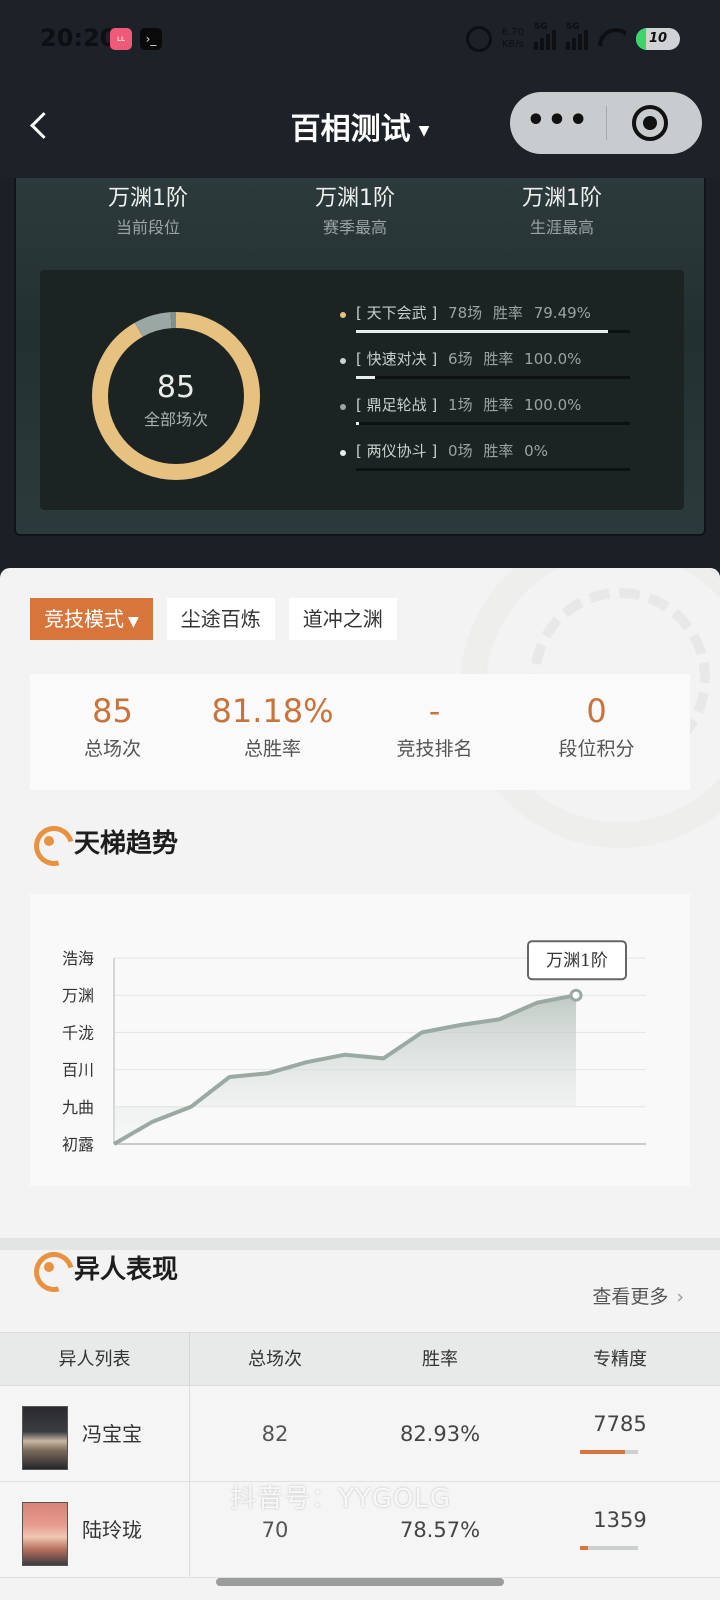 This screenshot has width=720, height=1600. What do you see at coordinates (658, 39) in the screenshot?
I see `battery-icon: 10` at bounding box center [658, 39].